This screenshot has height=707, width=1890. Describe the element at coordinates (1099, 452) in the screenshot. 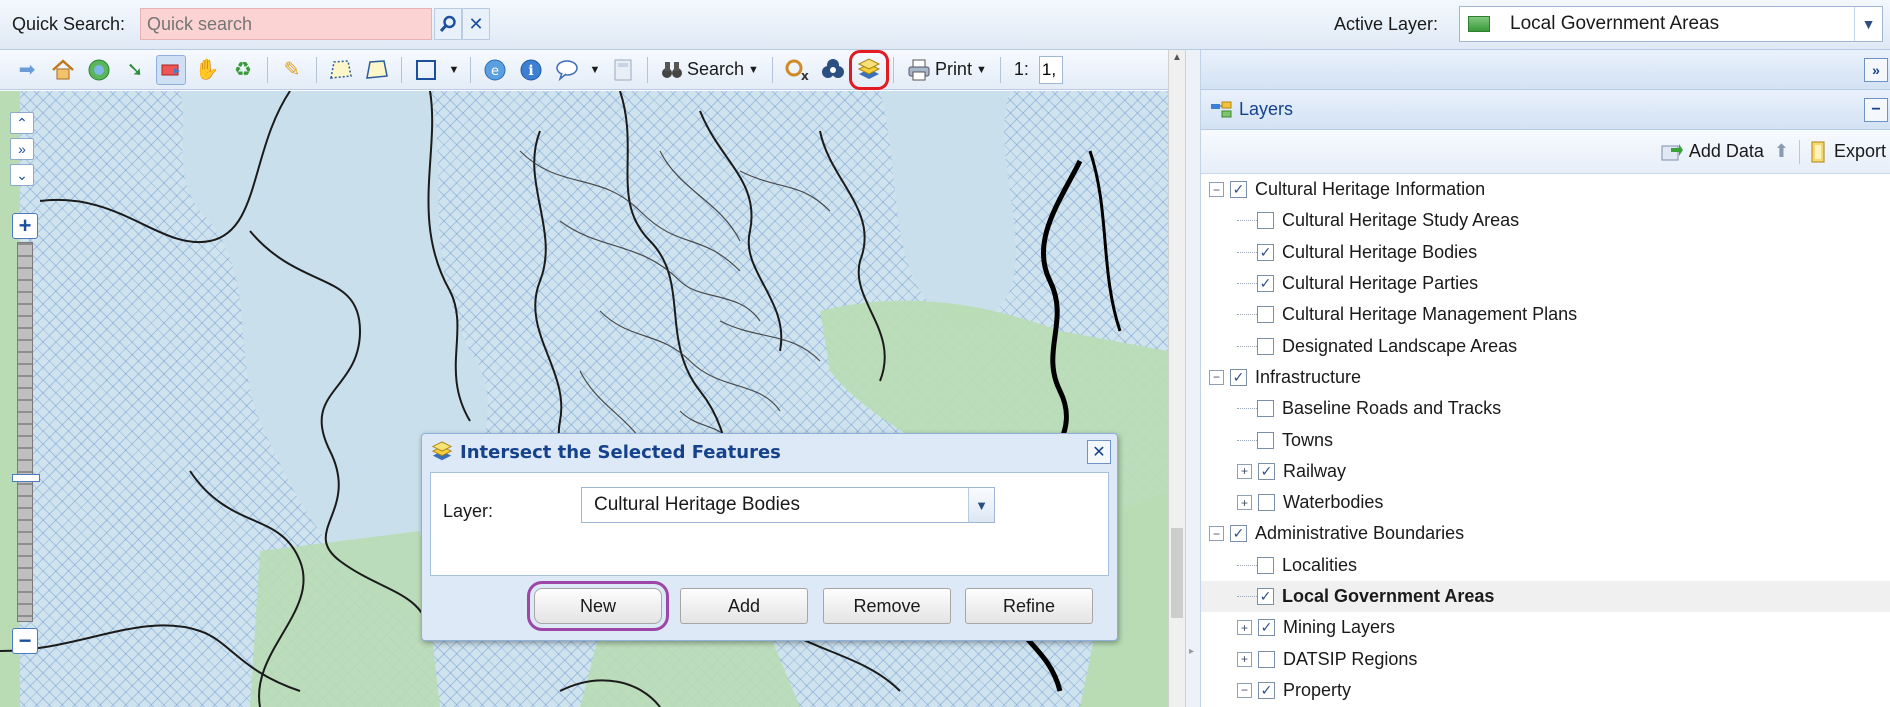

I see `close-icon: ✕` at that location.